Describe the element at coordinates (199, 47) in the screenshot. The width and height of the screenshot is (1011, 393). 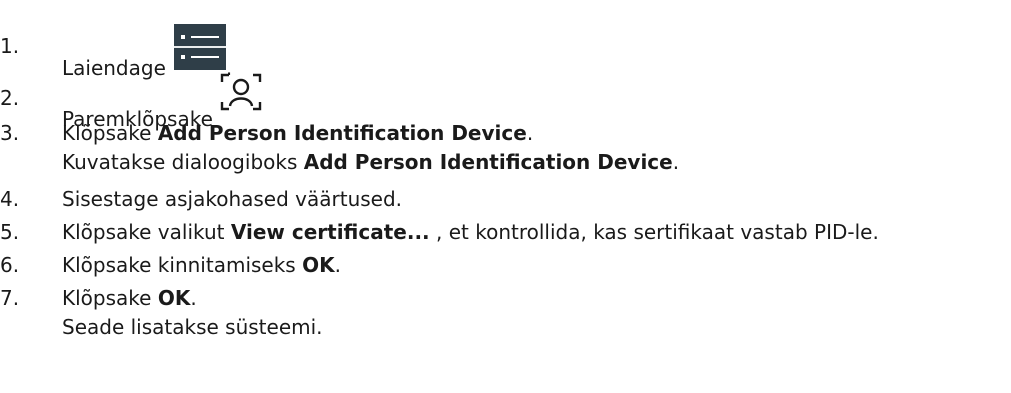
I see `device-list-icon` at that location.